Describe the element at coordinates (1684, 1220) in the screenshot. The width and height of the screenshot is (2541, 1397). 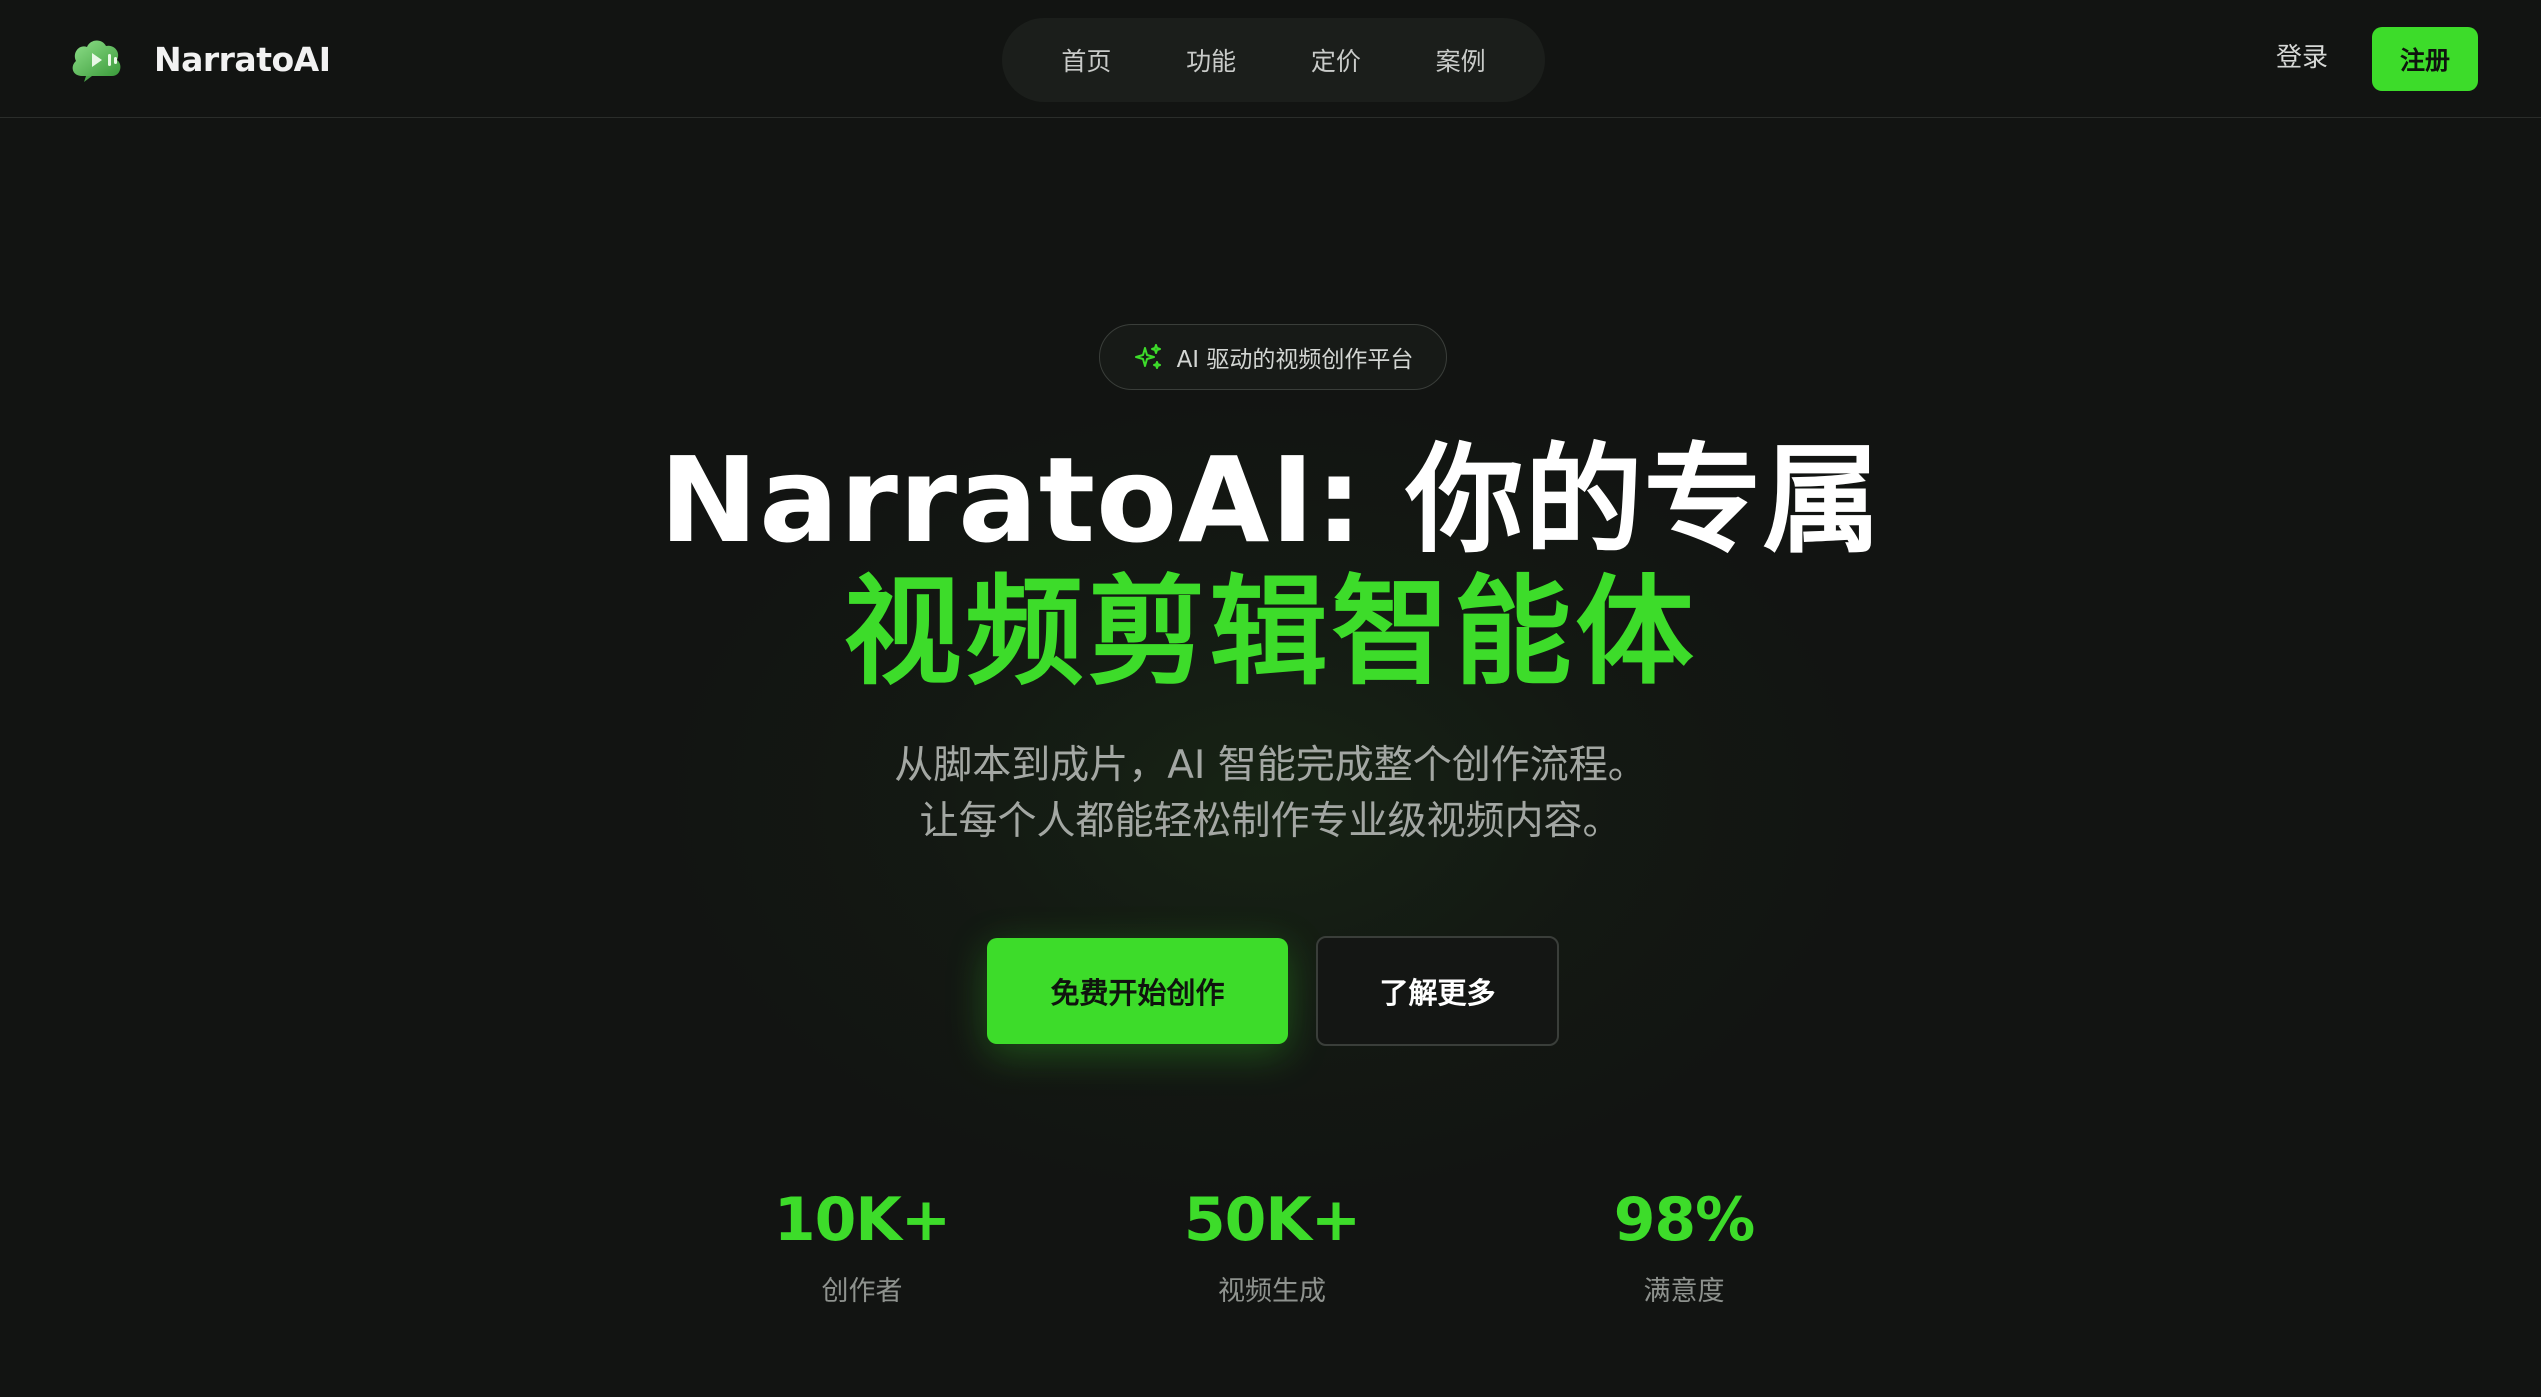
I see `stat-value: 98%` at that location.